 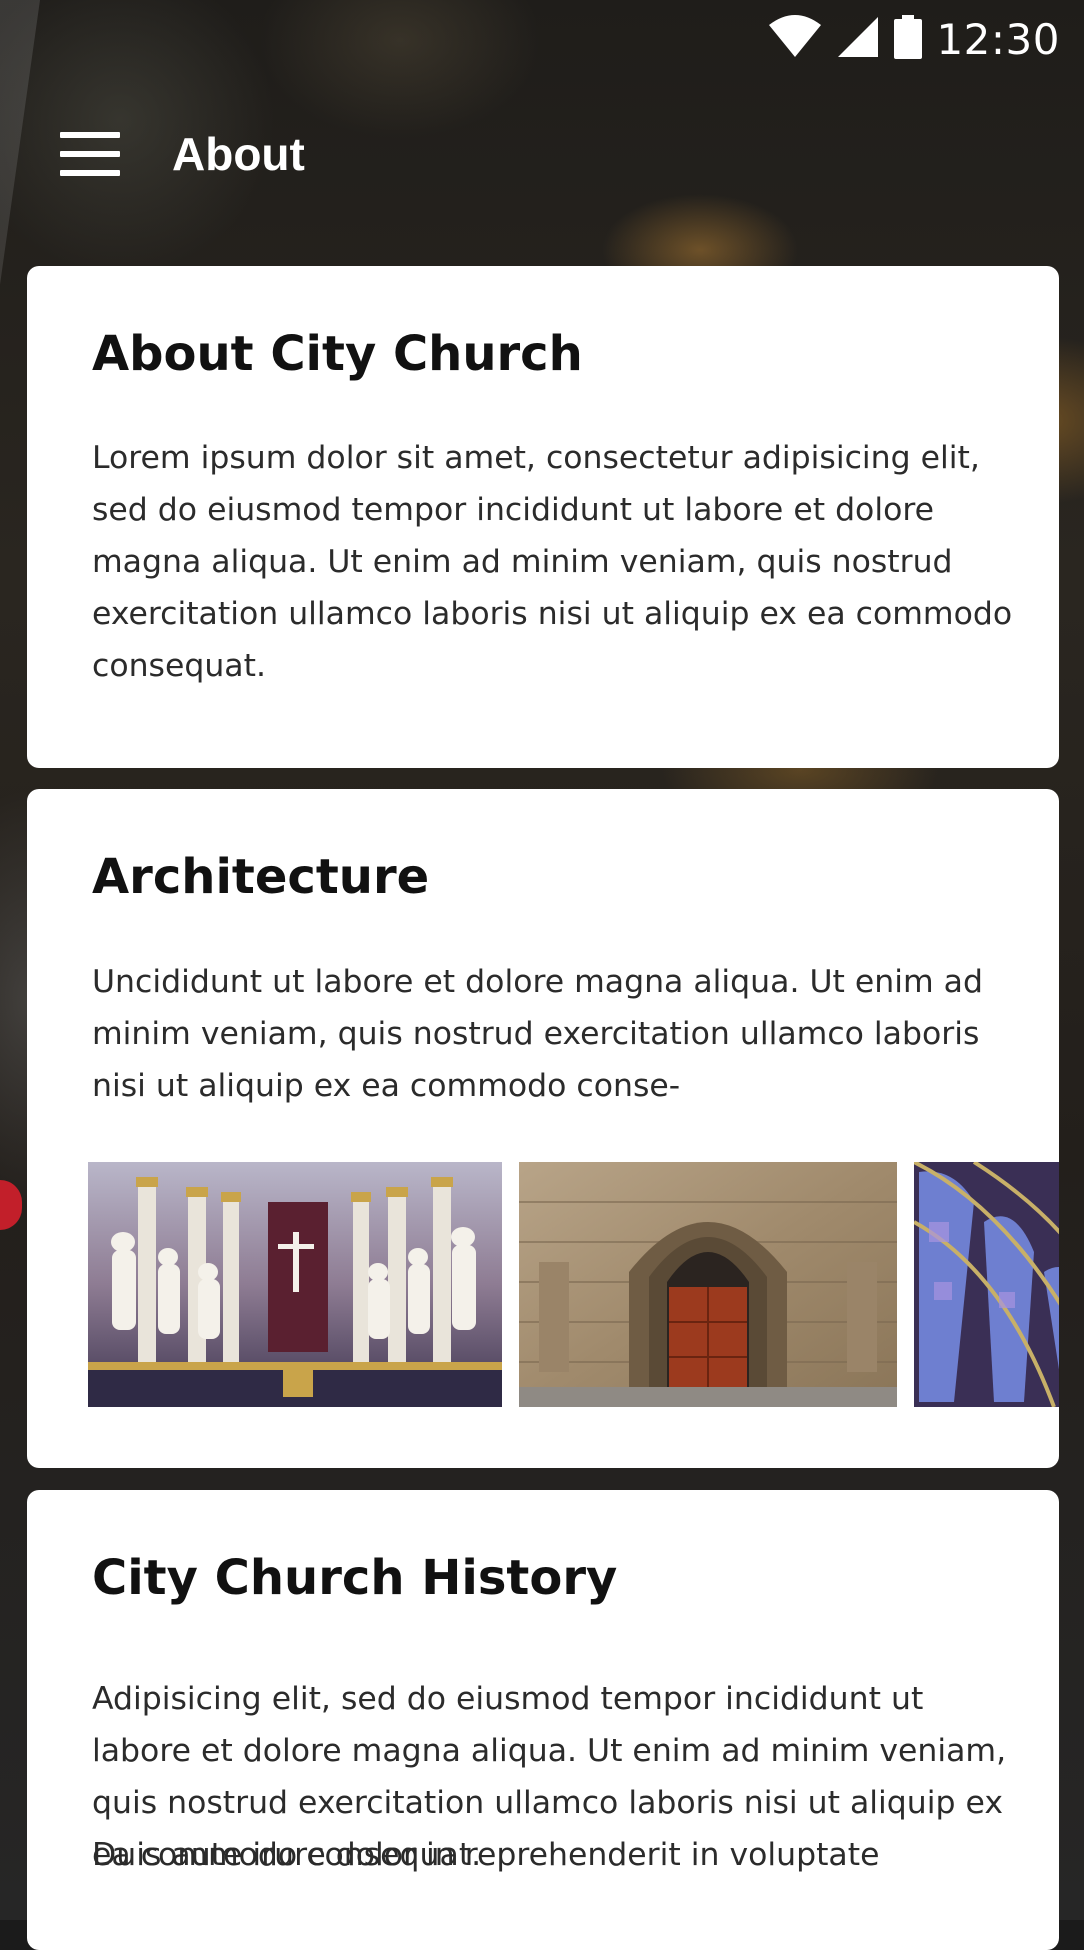 What do you see at coordinates (858, 39) in the screenshot?
I see `signal-icon` at bounding box center [858, 39].